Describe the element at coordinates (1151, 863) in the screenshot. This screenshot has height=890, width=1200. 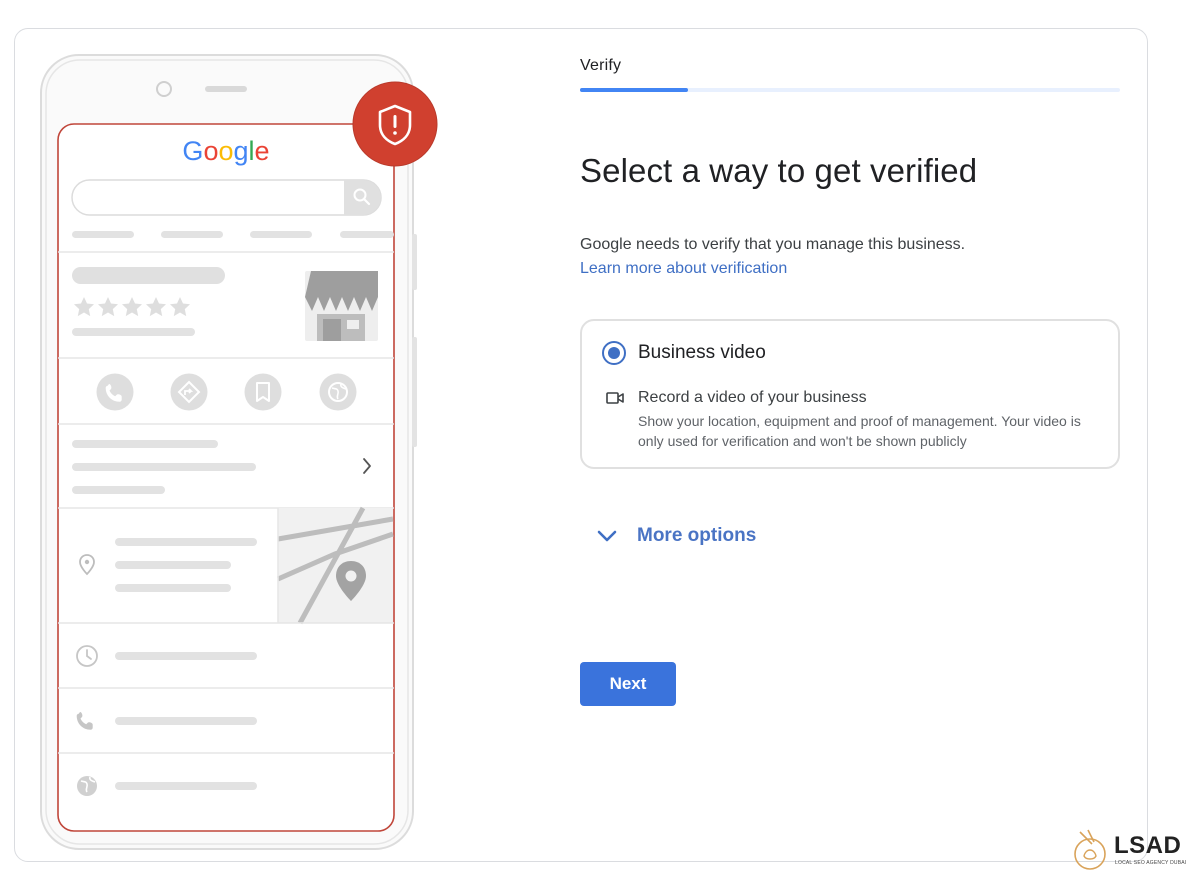
I see `logo-subtitle: LOCAL SEO AGENCY DUBAI` at that location.